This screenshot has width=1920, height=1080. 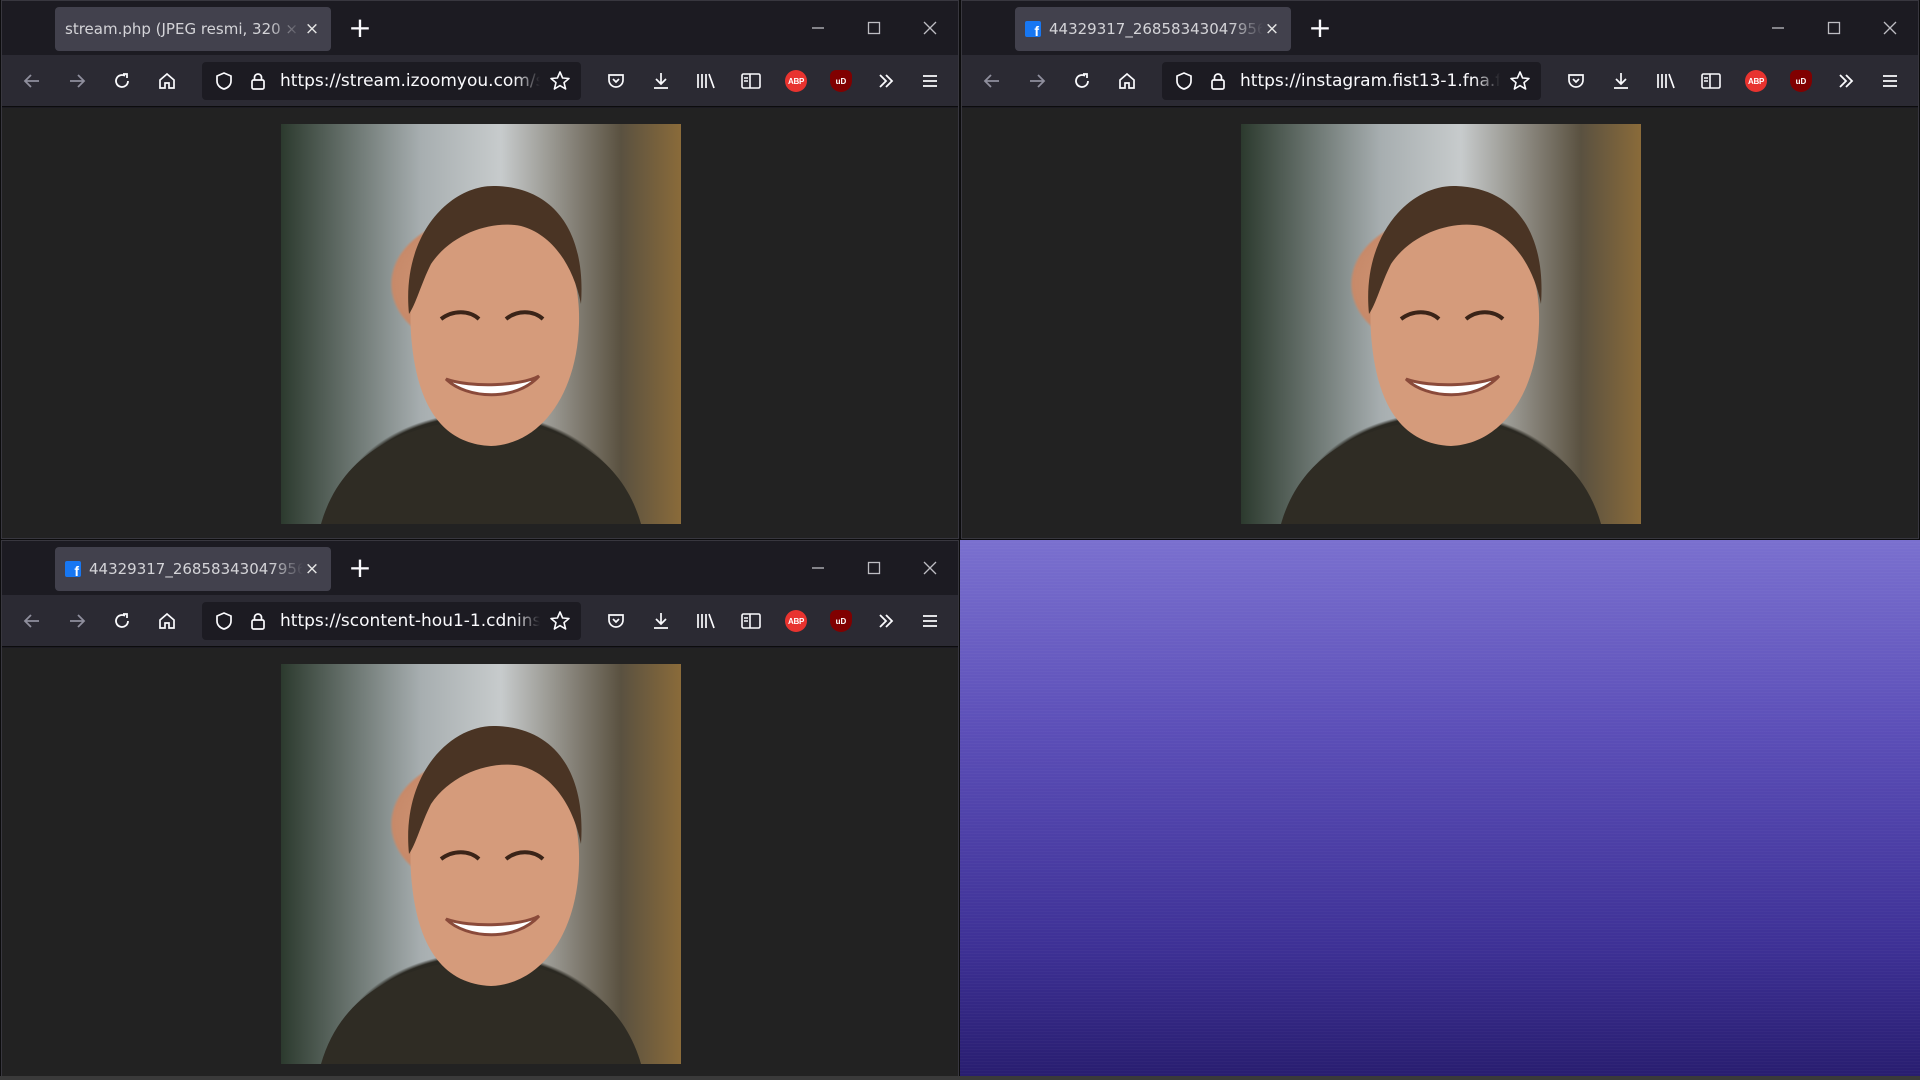 What do you see at coordinates (410, 621) in the screenshot?
I see `url-text: https://scontent-hou1-1.cdninstagram.com` at bounding box center [410, 621].